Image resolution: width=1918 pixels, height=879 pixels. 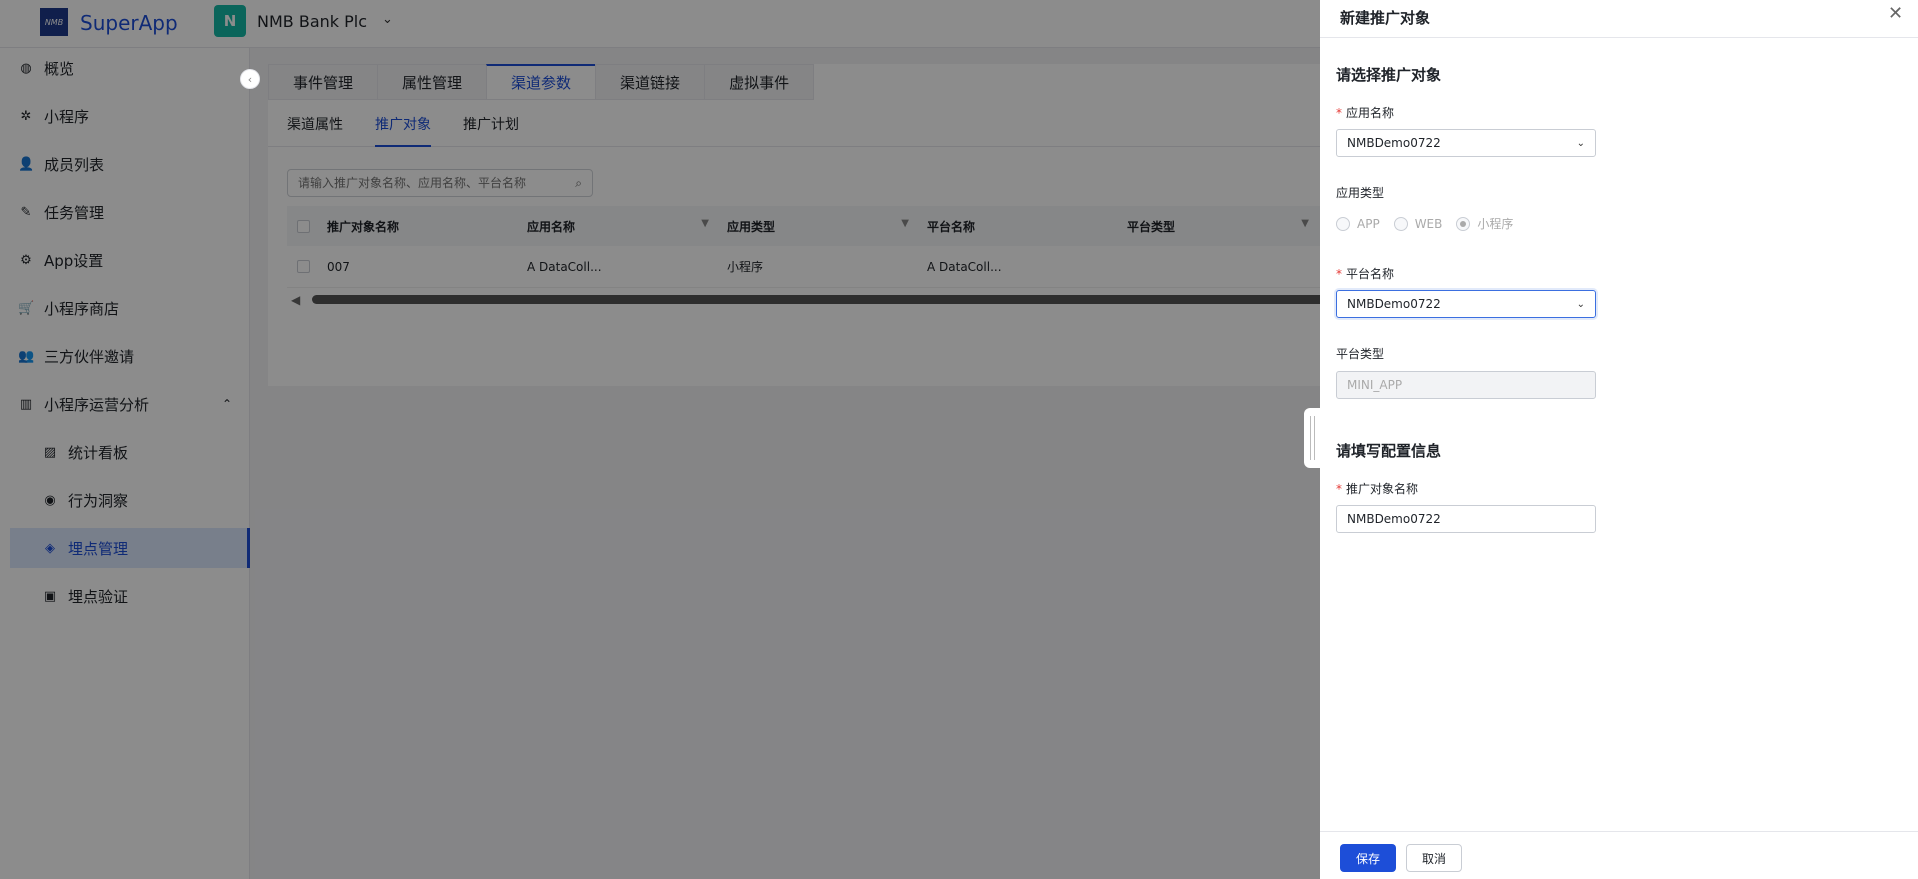 I want to click on label-text: 应用名称, so click(x=1370, y=113).